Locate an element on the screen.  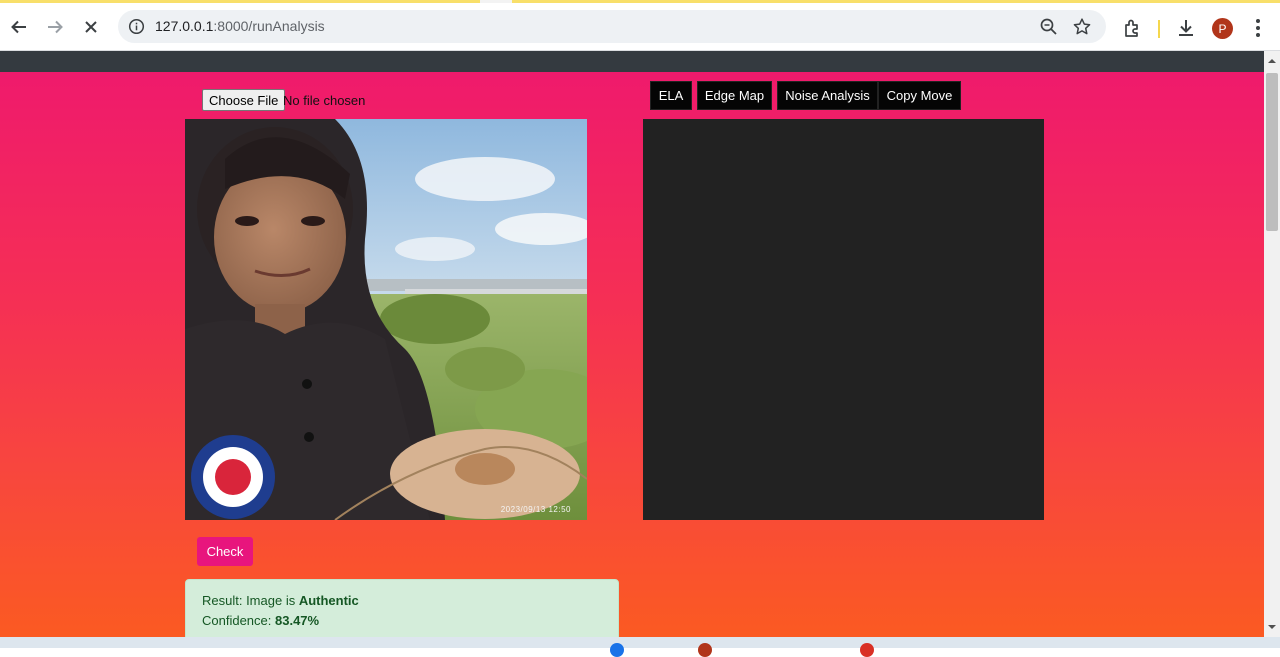
arrow-left-icon is located at coordinates (18, 27).